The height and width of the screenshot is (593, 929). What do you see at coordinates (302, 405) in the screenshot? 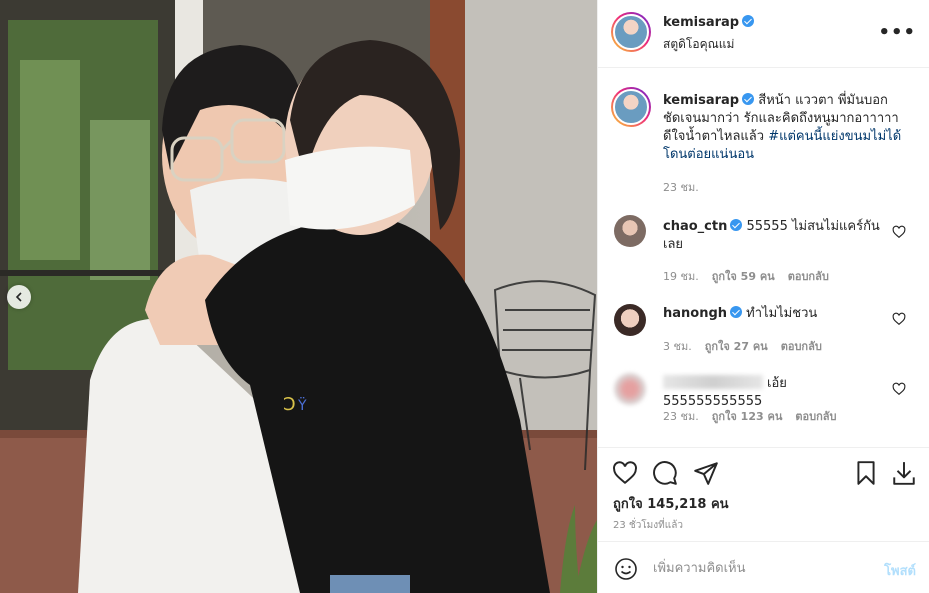
I see `svg-text: Ϋ` at bounding box center [302, 405].